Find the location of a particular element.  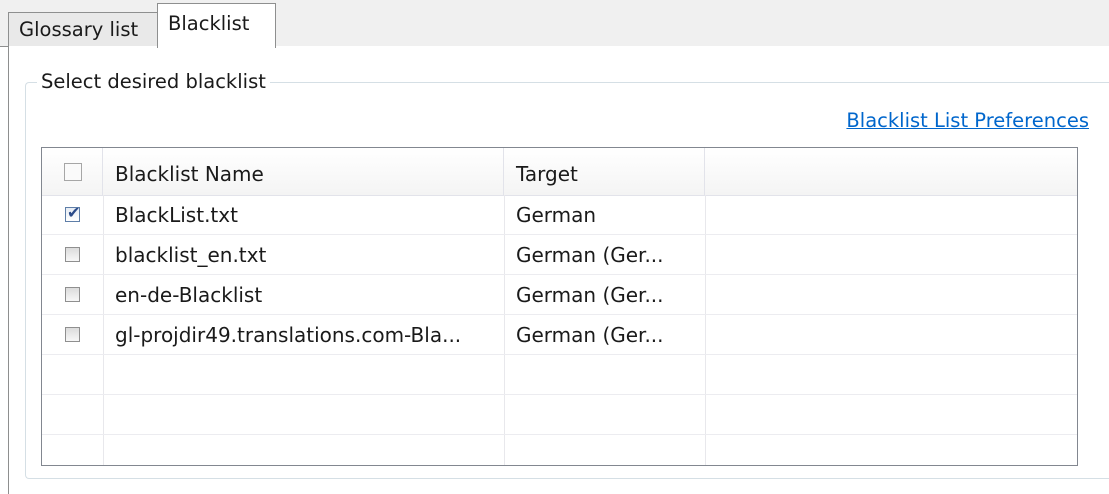

table-row: ✔ BlackList.txt German is located at coordinates (559, 215).